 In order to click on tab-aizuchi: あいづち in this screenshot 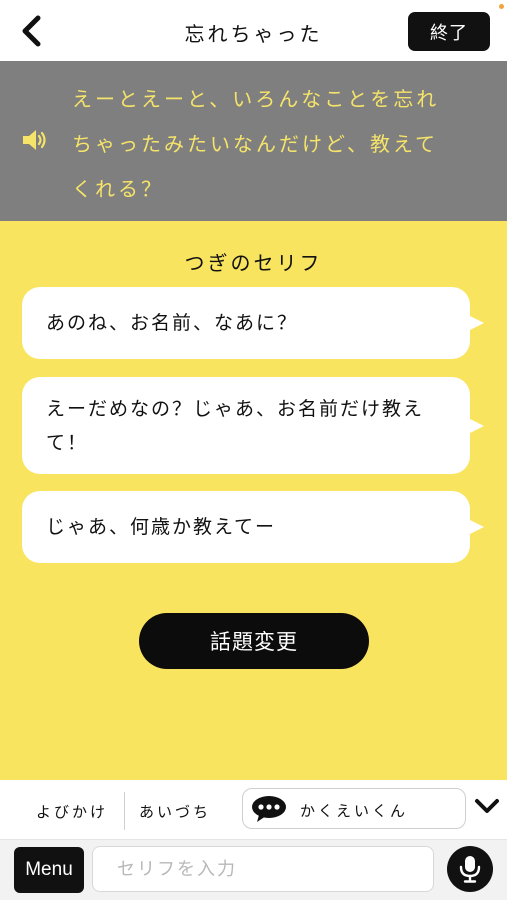, I will do `click(175, 811)`.